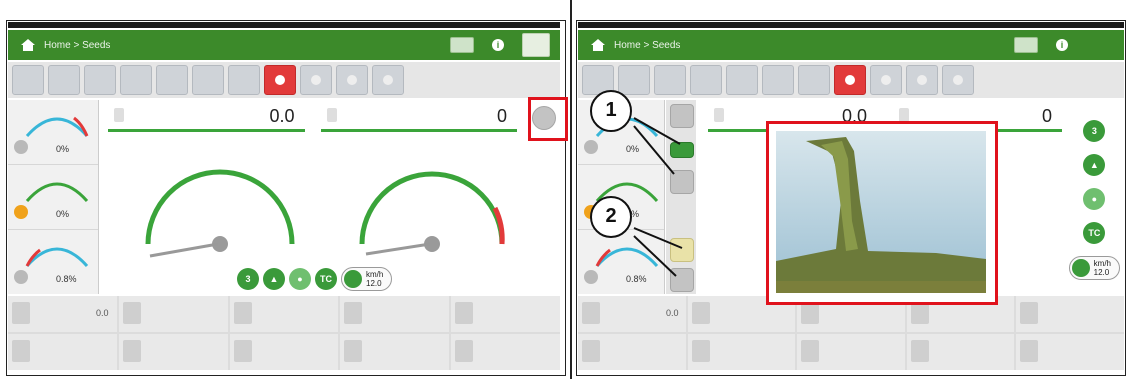 The height and width of the screenshot is (379, 1130). Describe the element at coordinates (53, 197) in the screenshot. I see `mini-gauge-column: 0% 0% 0.8%` at that location.